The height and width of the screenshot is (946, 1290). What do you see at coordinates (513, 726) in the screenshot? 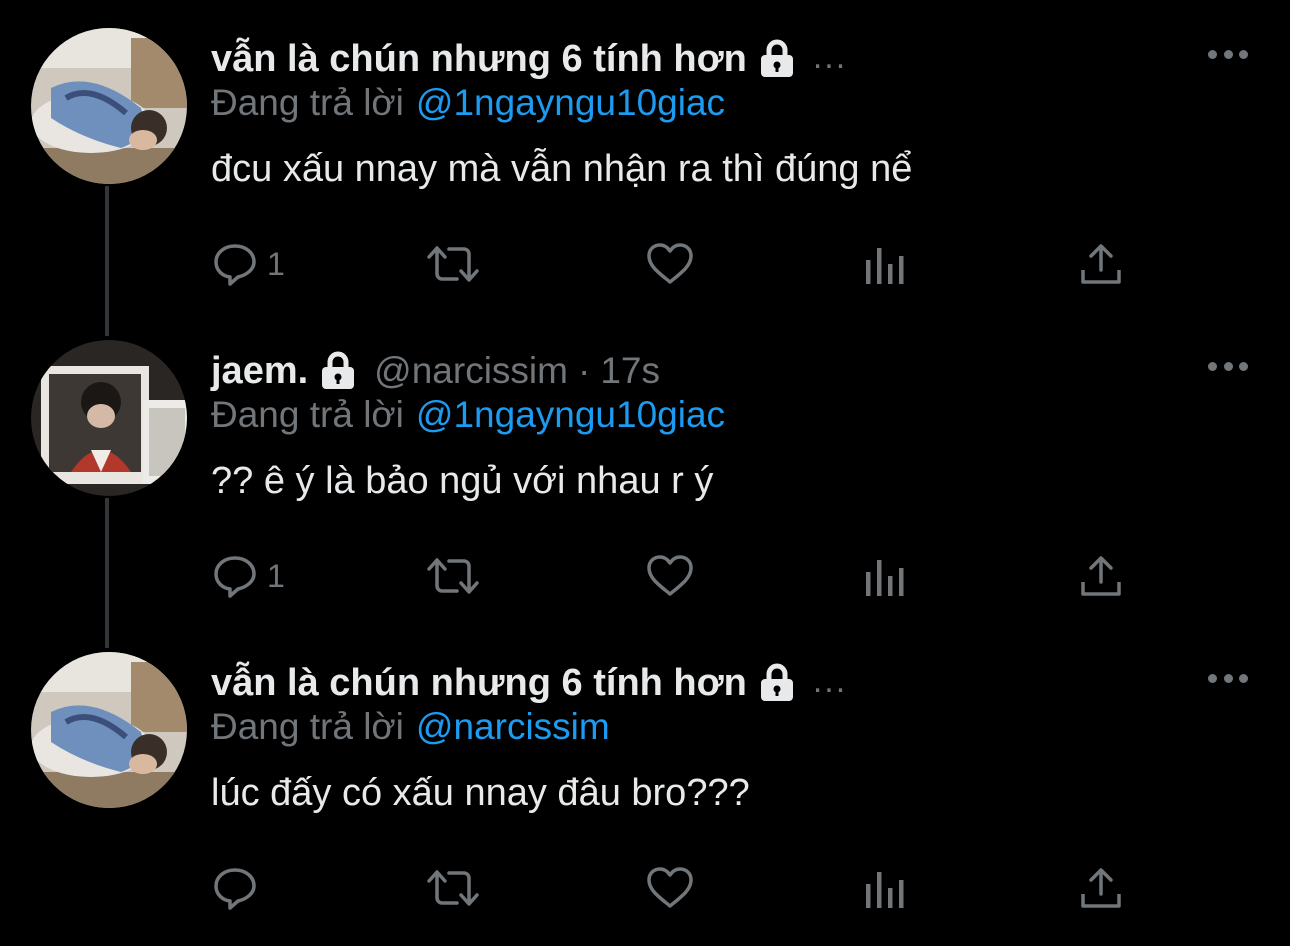
I see `reply-mention-link: @narcissim` at bounding box center [513, 726].